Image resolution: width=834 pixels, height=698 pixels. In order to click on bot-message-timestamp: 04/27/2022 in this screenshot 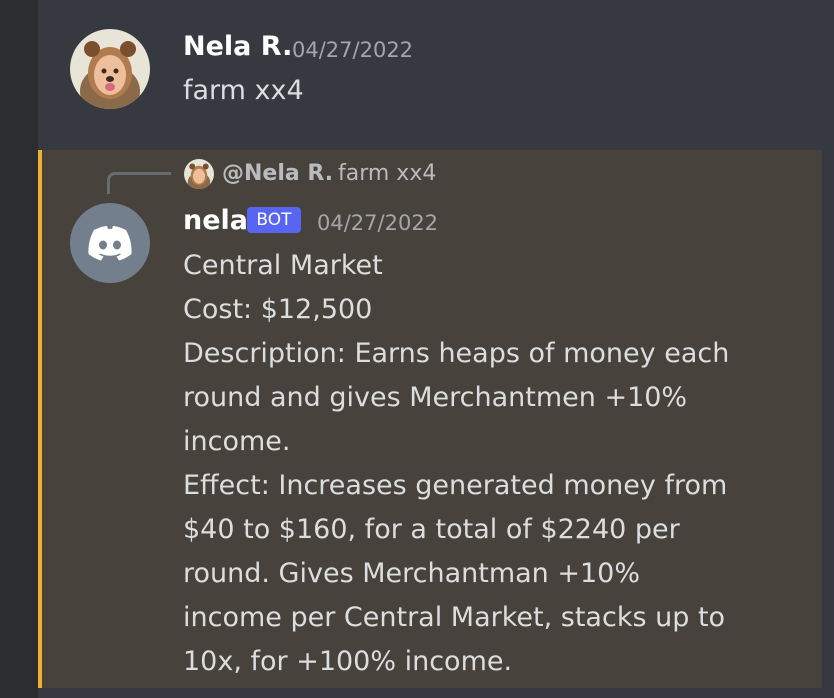, I will do `click(378, 223)`.